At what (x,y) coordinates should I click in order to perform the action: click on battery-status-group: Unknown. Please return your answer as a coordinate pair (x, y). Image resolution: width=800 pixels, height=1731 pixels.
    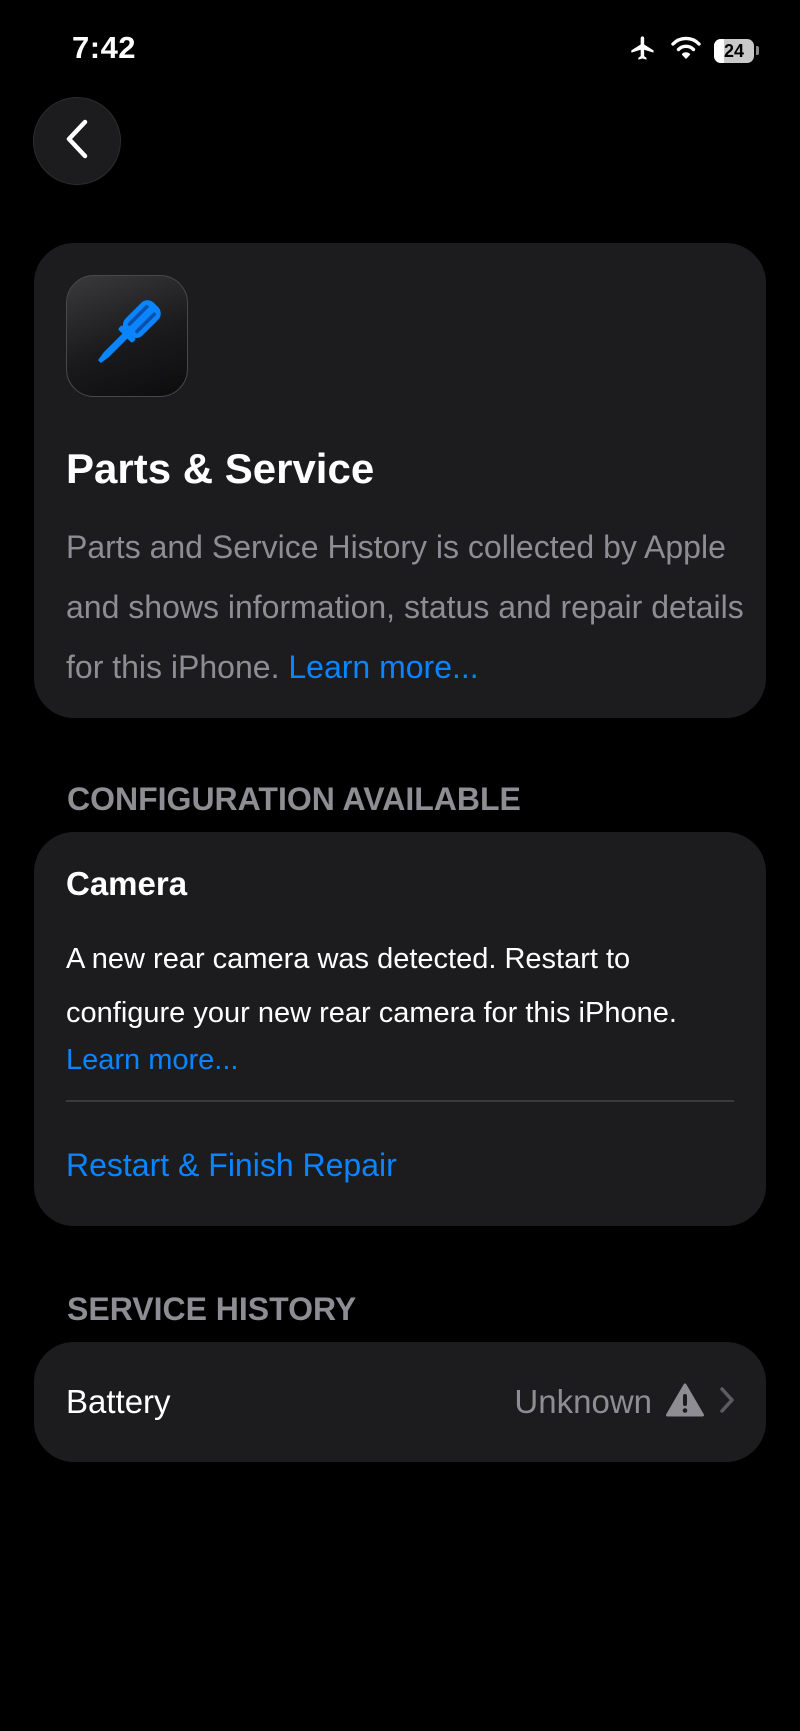
    Looking at the image, I should click on (625, 1402).